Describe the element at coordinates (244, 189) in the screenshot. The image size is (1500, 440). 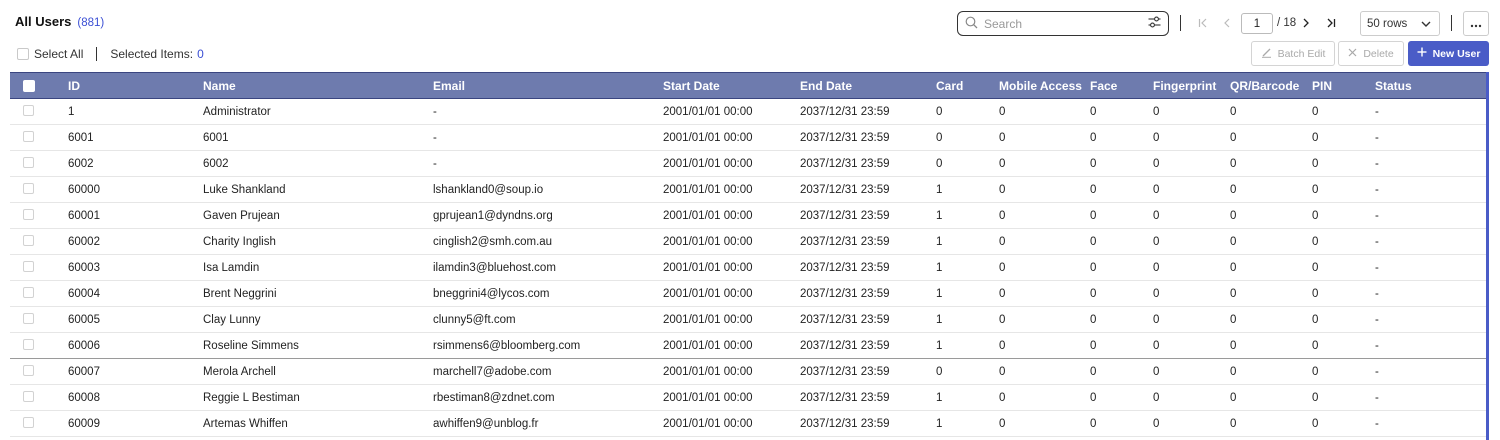
I see `cell-name: Luke Shankland` at that location.